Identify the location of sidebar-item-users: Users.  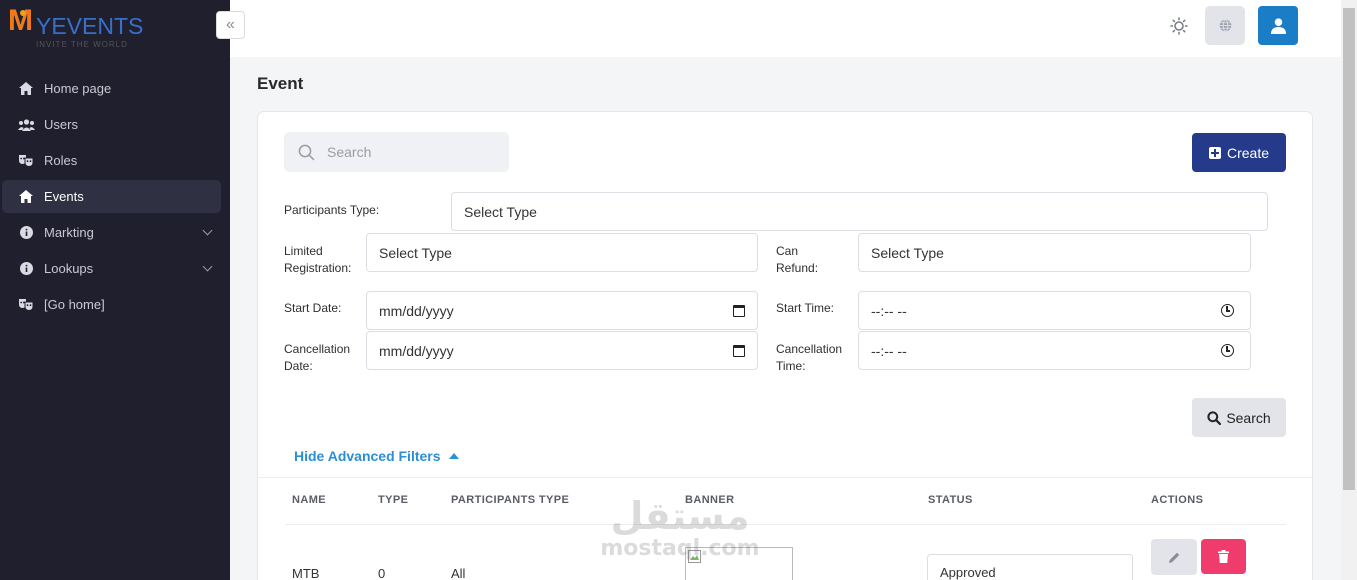
(111, 124).